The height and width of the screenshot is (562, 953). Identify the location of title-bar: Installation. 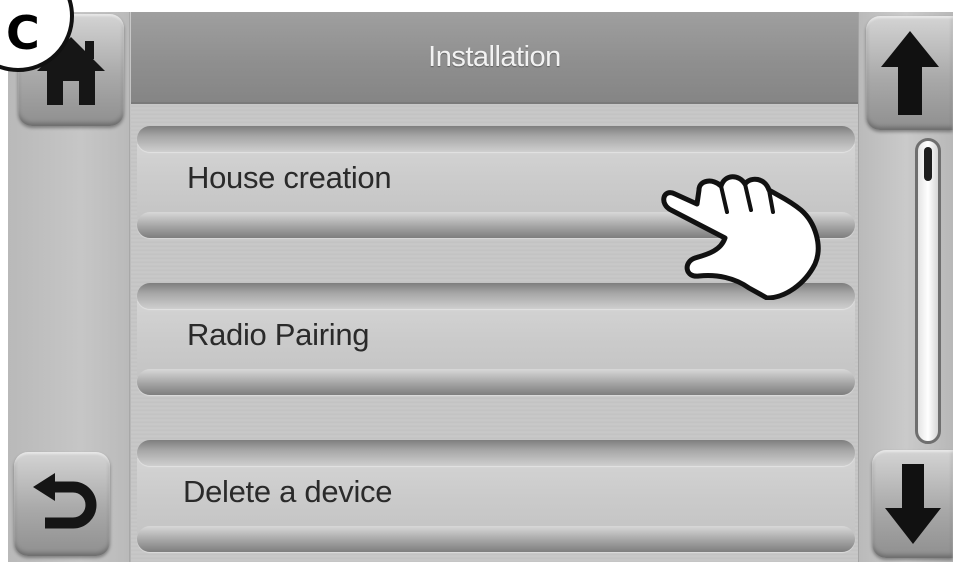
(494, 58).